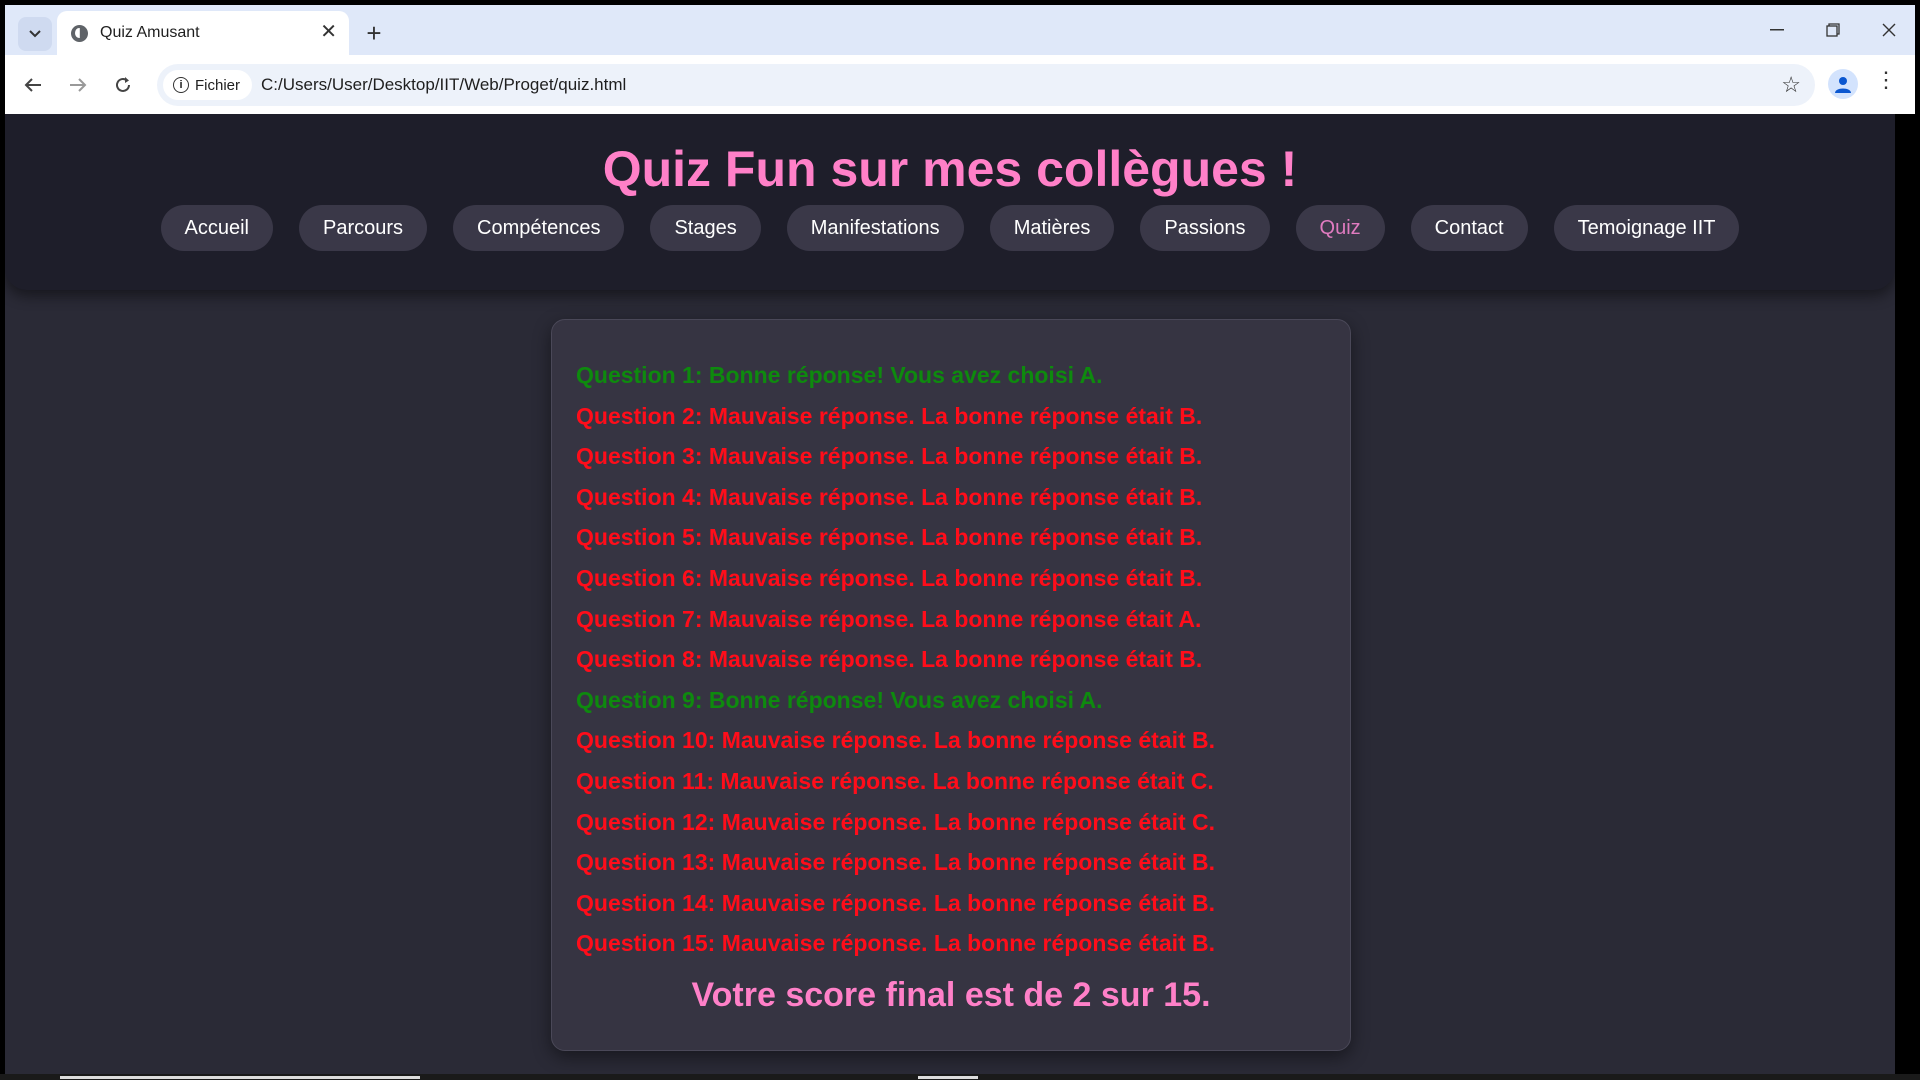 This screenshot has width=1920, height=1080. What do you see at coordinates (363, 228) in the screenshot?
I see `nav-item-parcours: Parcours` at bounding box center [363, 228].